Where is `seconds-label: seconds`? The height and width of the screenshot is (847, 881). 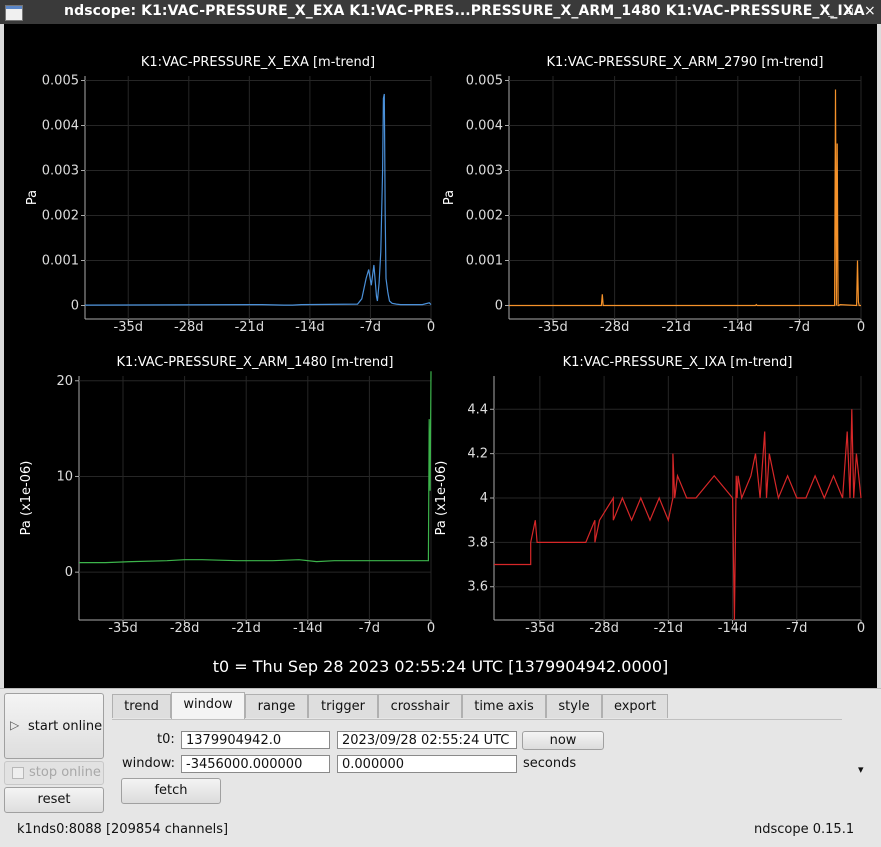
seconds-label: seconds is located at coordinates (550, 763).